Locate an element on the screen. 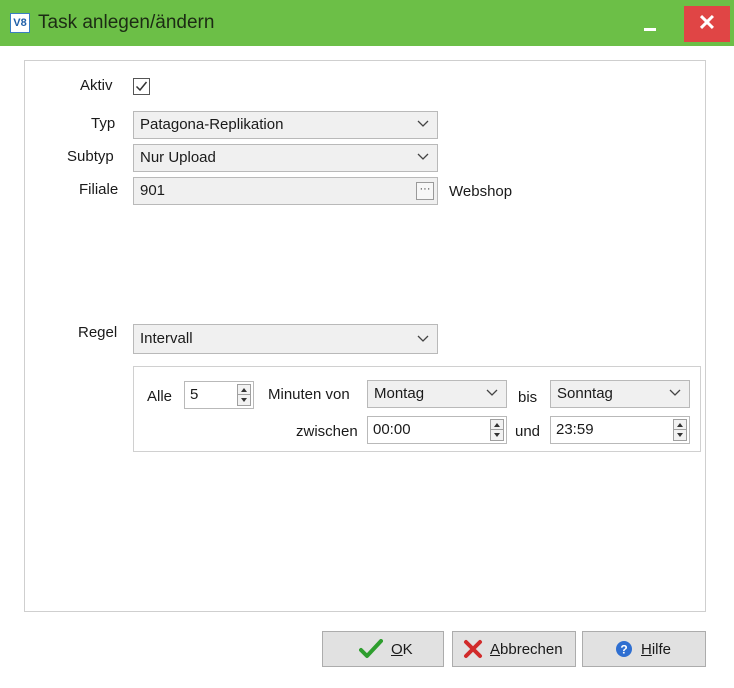  typ-value: Patagona-Replikation is located at coordinates (212, 124).